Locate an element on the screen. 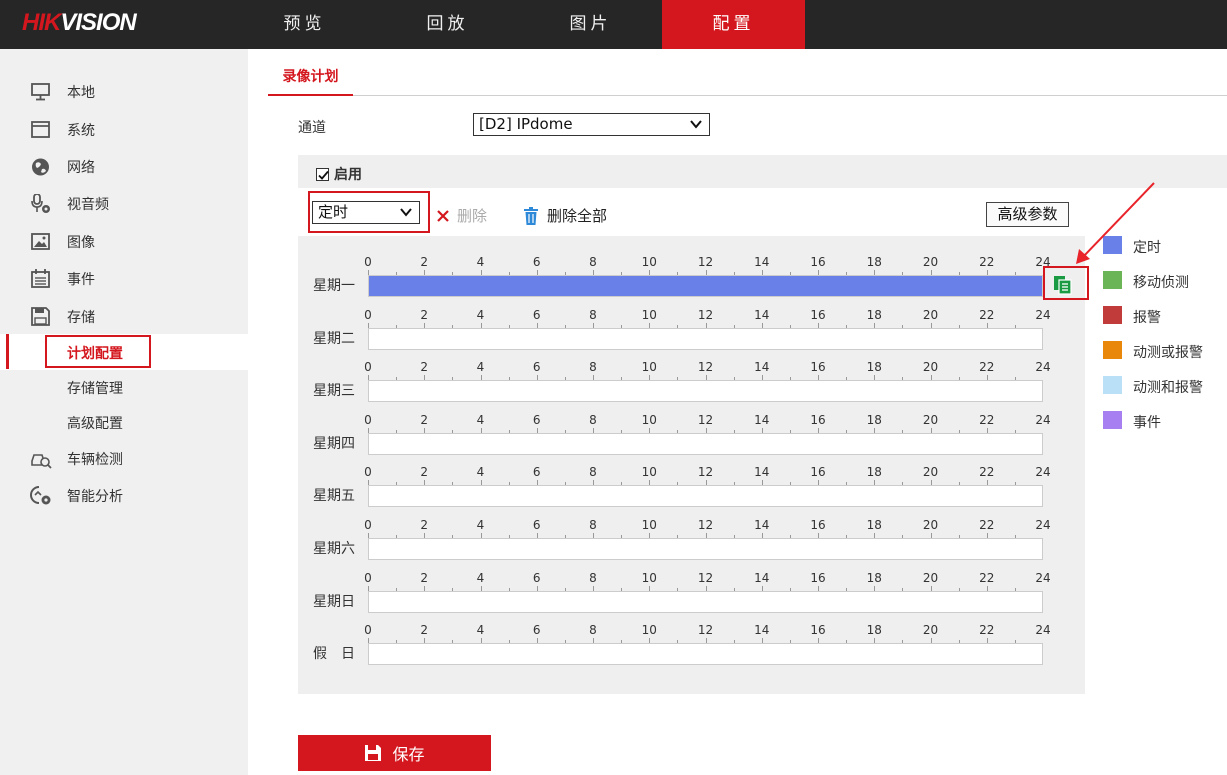  day-timeline-bar is located at coordinates (705, 654).